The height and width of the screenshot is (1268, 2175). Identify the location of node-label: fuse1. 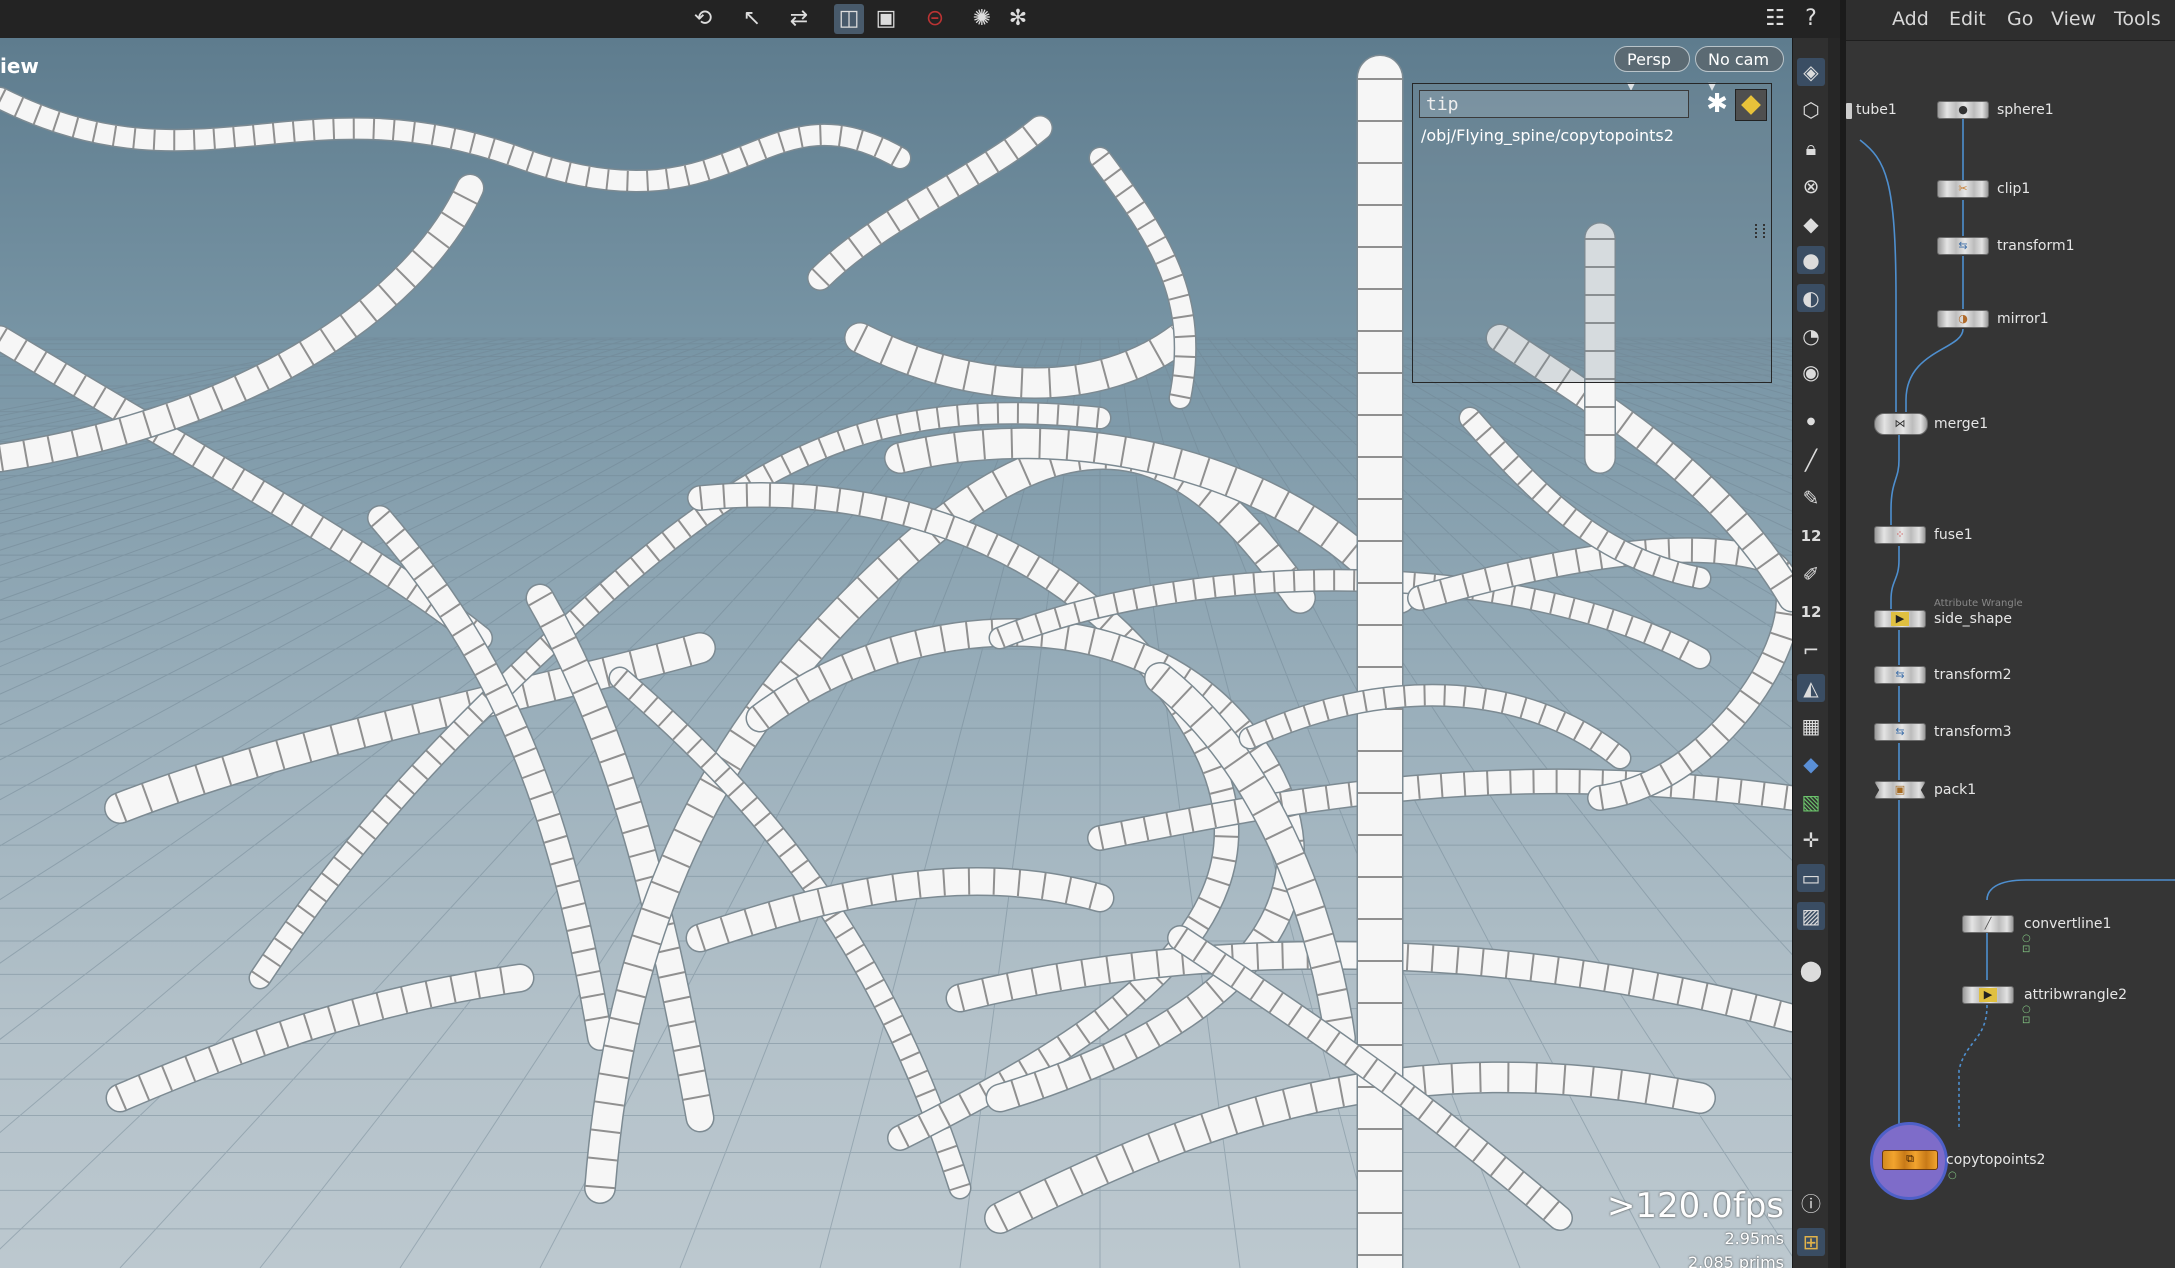
(1953, 535).